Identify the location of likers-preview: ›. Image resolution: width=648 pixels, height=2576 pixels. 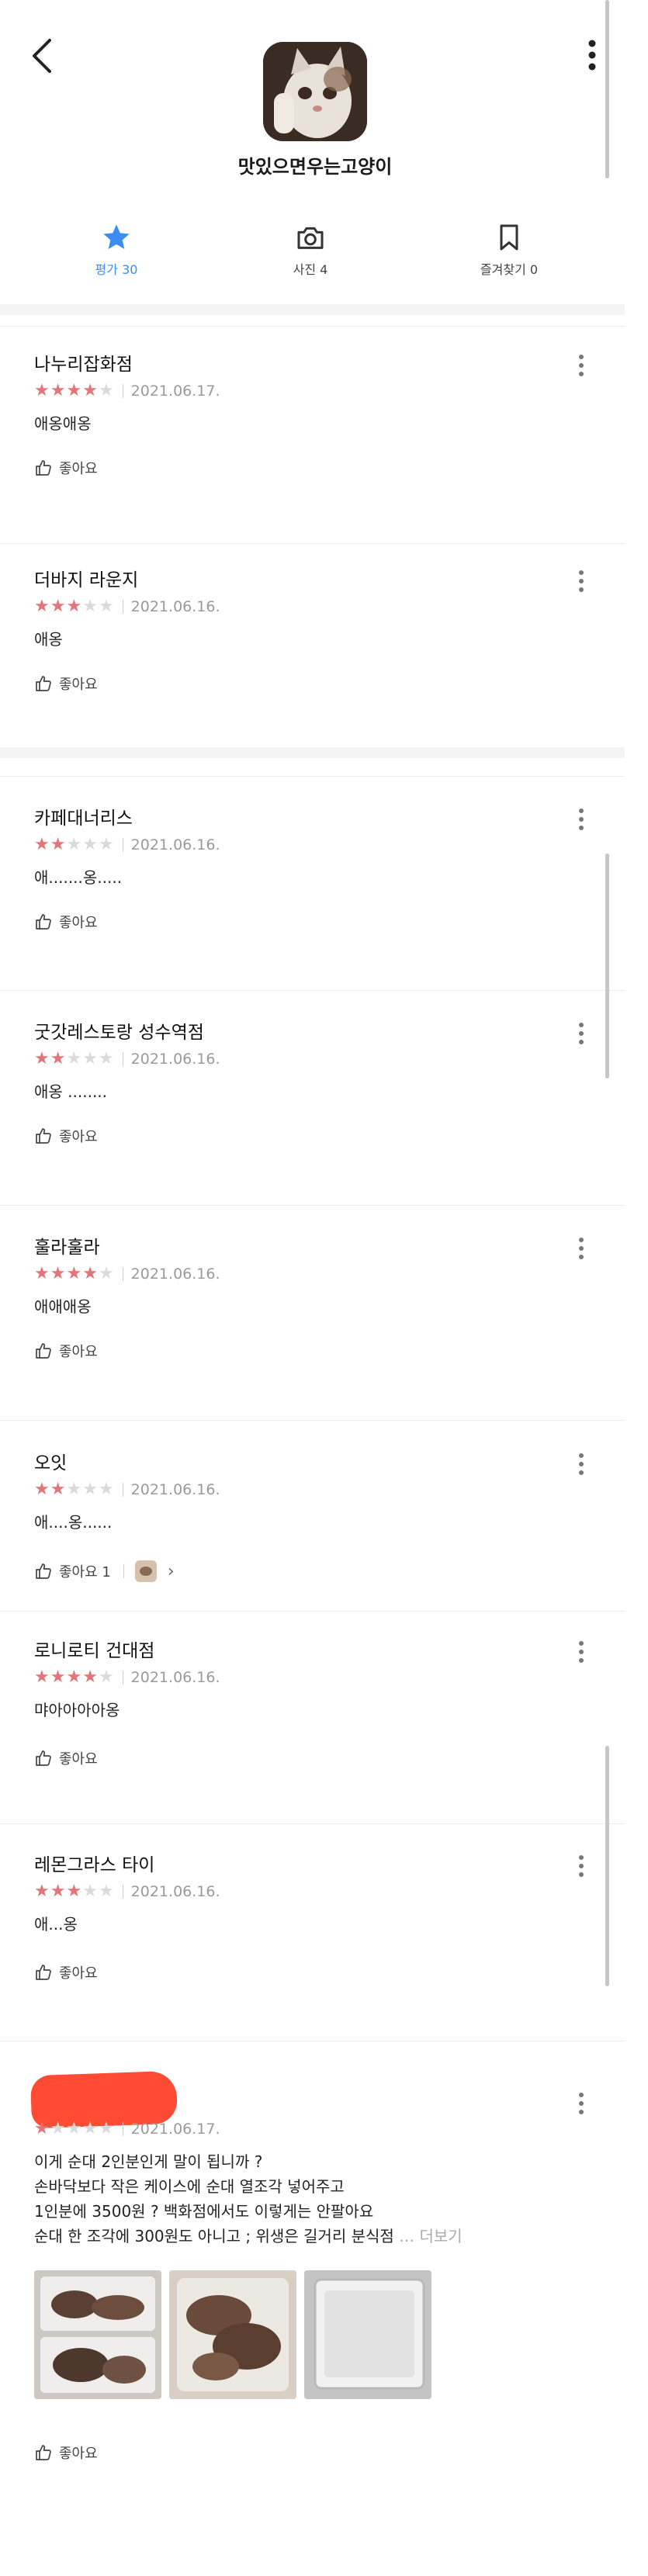
(147, 1571).